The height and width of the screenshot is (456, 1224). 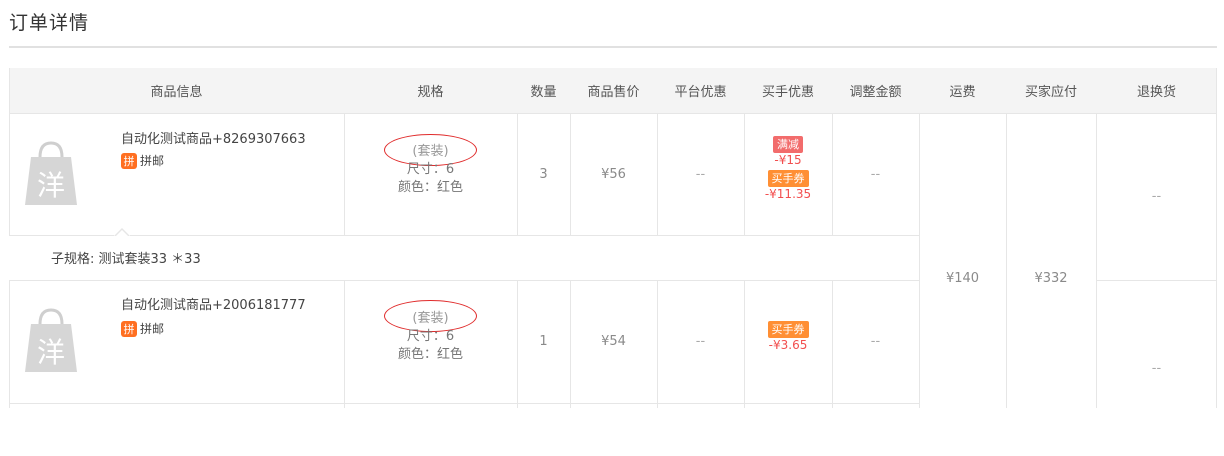 I want to click on col-header-product-info: 商品信息, so click(x=176, y=92).